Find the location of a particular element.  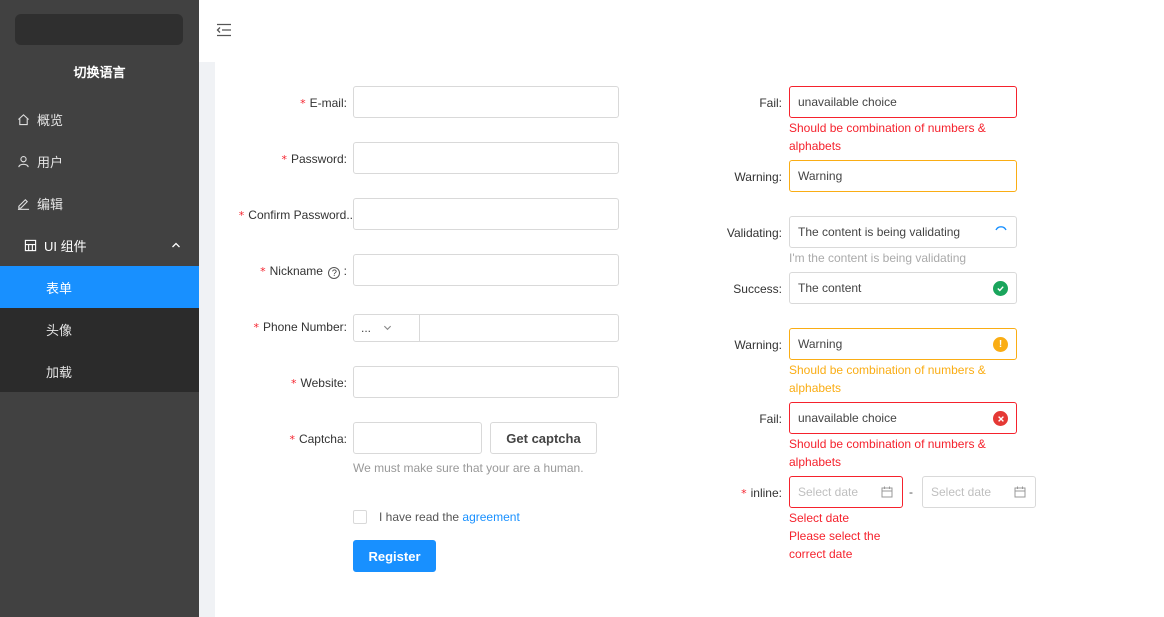

sidebar-item-form: 表单 is located at coordinates (99, 287).